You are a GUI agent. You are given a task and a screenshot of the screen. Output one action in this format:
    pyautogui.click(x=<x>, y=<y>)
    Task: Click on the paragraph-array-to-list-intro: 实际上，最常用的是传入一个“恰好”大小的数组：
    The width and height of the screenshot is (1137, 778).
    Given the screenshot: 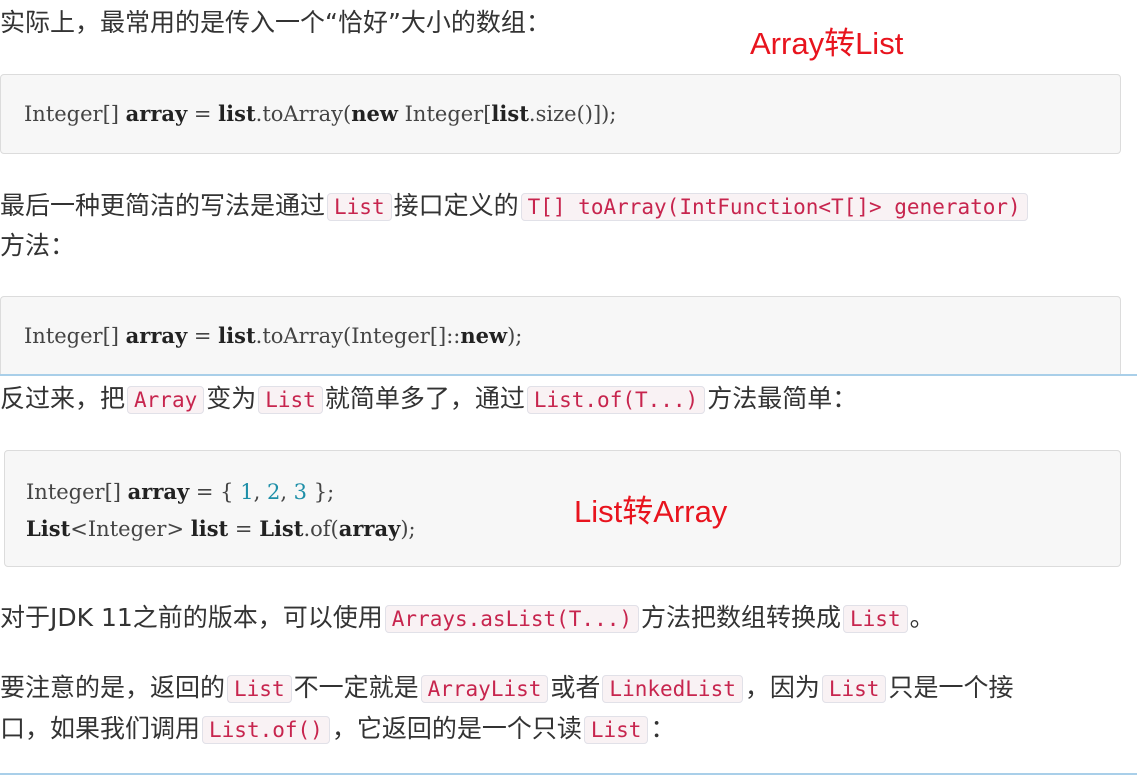 What is the action you would take?
    pyautogui.click(x=275, y=23)
    